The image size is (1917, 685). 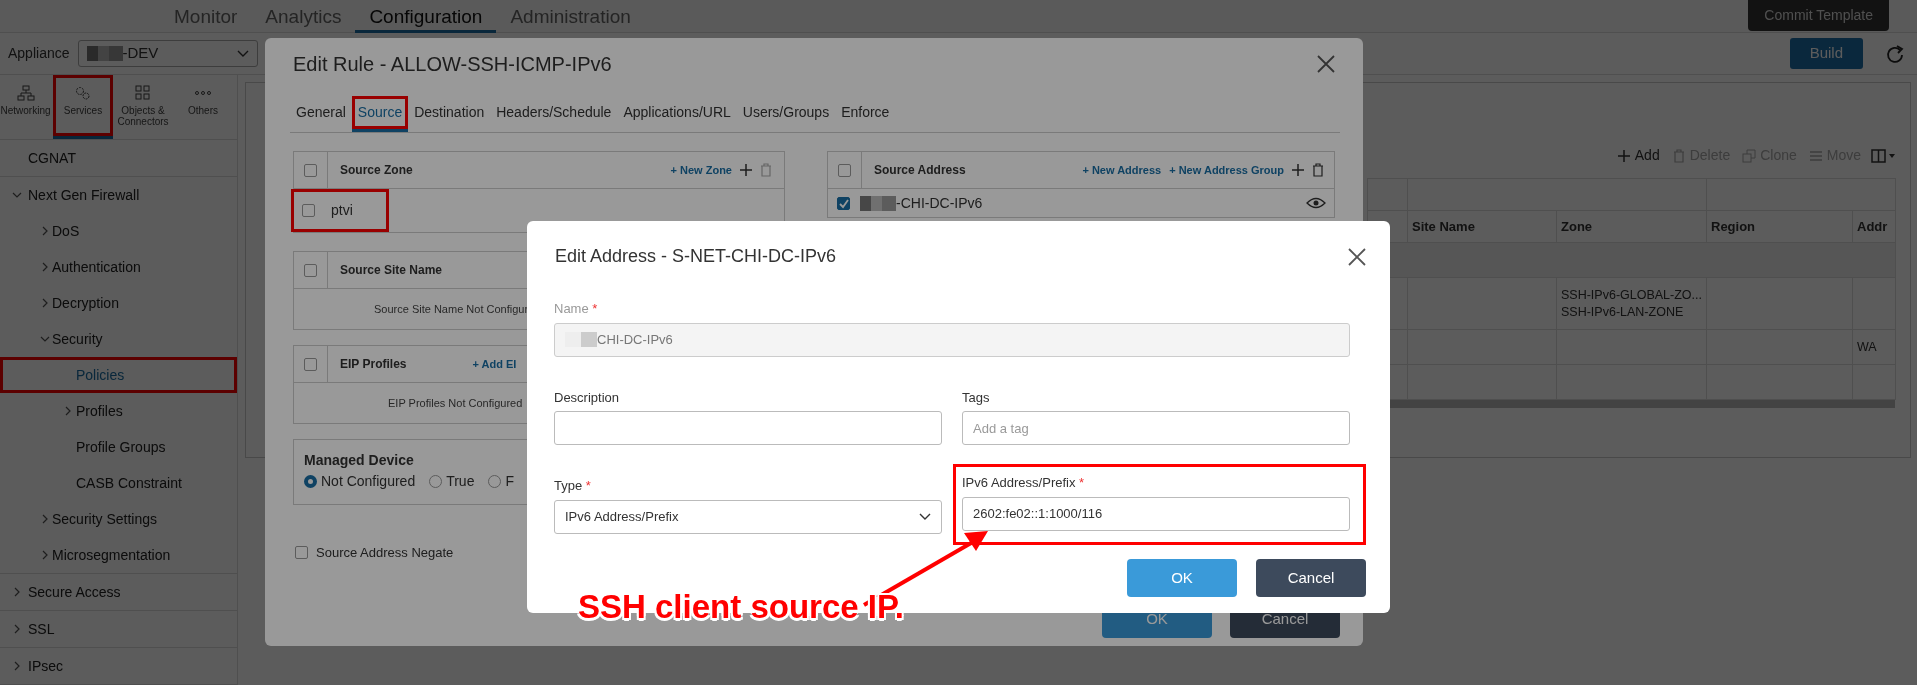 I want to click on empty-message: Source Site Name Not Configur, so click(x=451, y=309).